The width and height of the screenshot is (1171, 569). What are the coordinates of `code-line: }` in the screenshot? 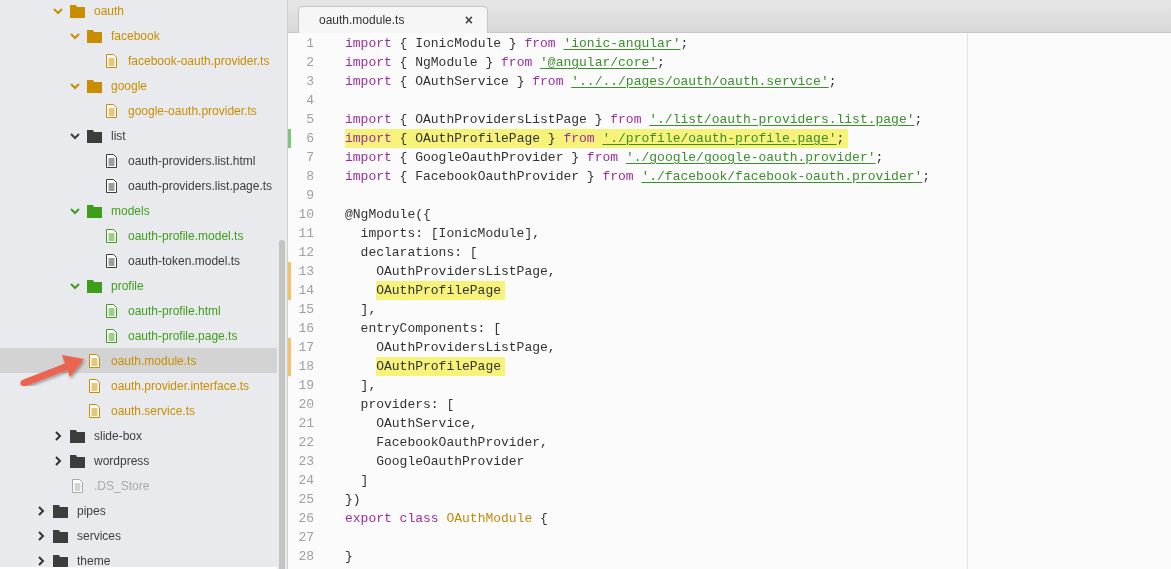 It's located at (349, 557).